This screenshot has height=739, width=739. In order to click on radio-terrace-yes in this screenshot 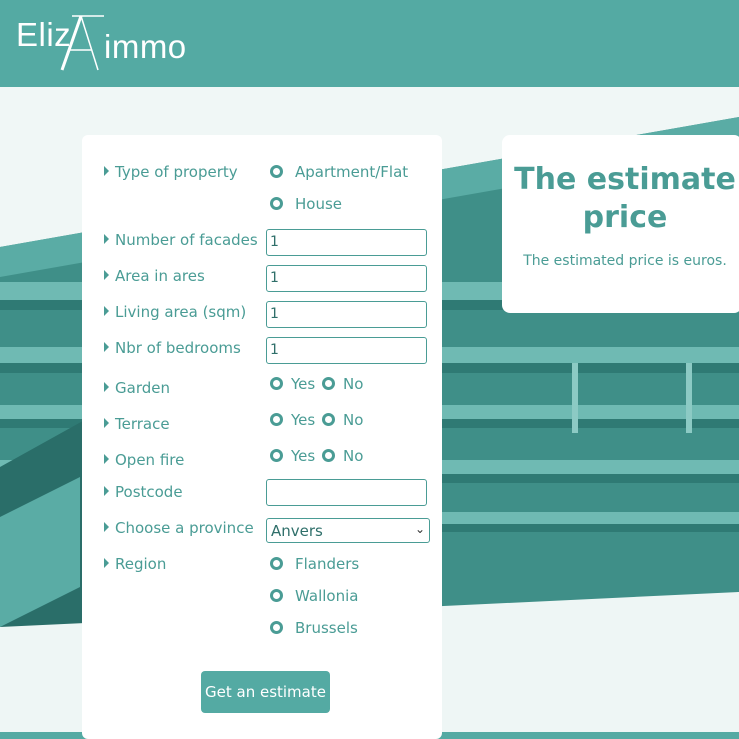, I will do `click(276, 419)`.